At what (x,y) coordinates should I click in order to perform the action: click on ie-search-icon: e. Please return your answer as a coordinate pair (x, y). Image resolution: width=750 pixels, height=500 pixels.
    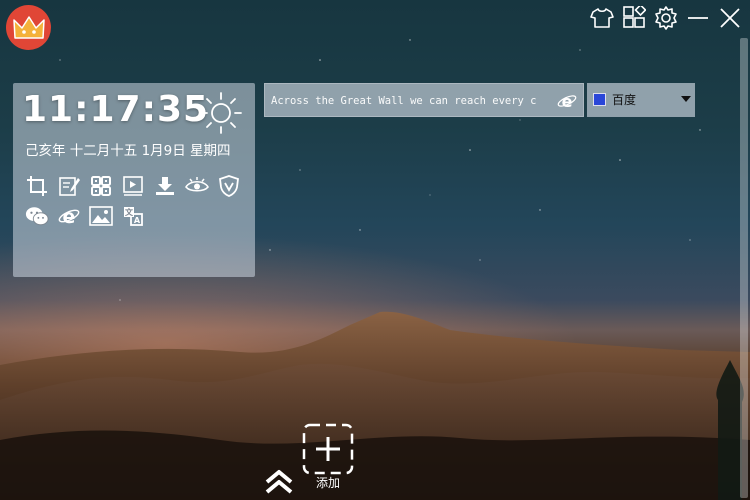
    Looking at the image, I should click on (567, 101).